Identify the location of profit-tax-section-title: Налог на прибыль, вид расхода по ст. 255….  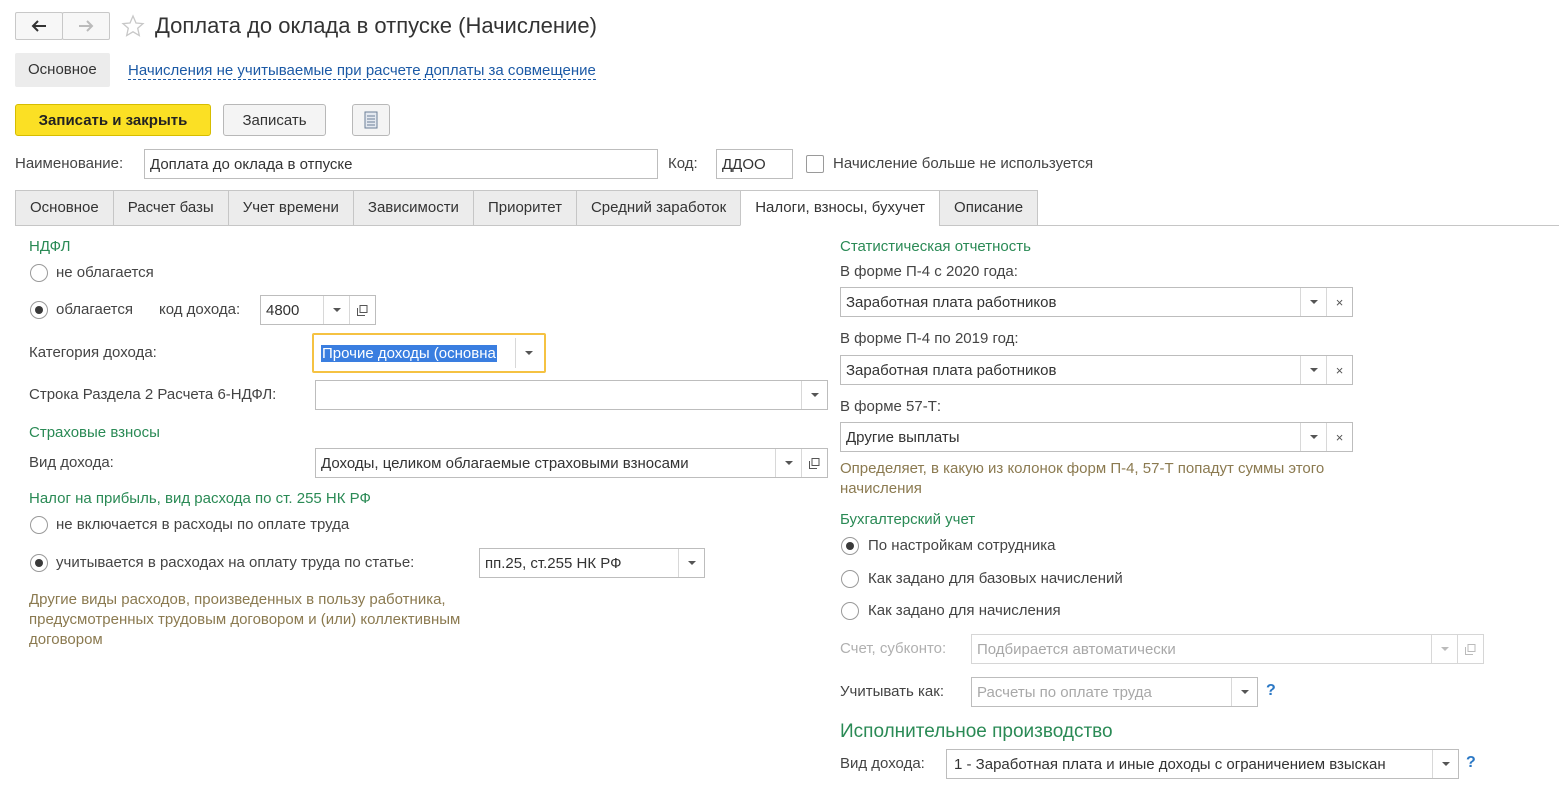
(200, 498).